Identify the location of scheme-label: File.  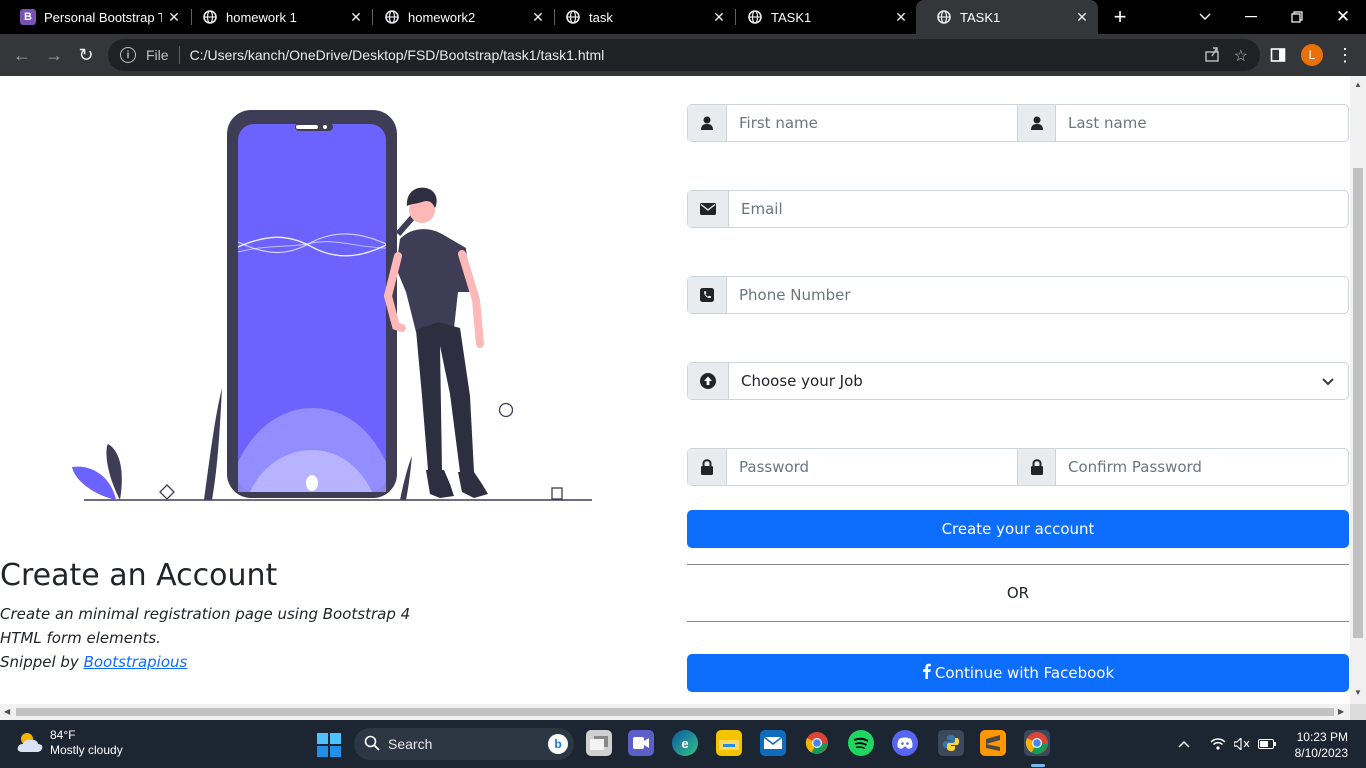
(157, 55).